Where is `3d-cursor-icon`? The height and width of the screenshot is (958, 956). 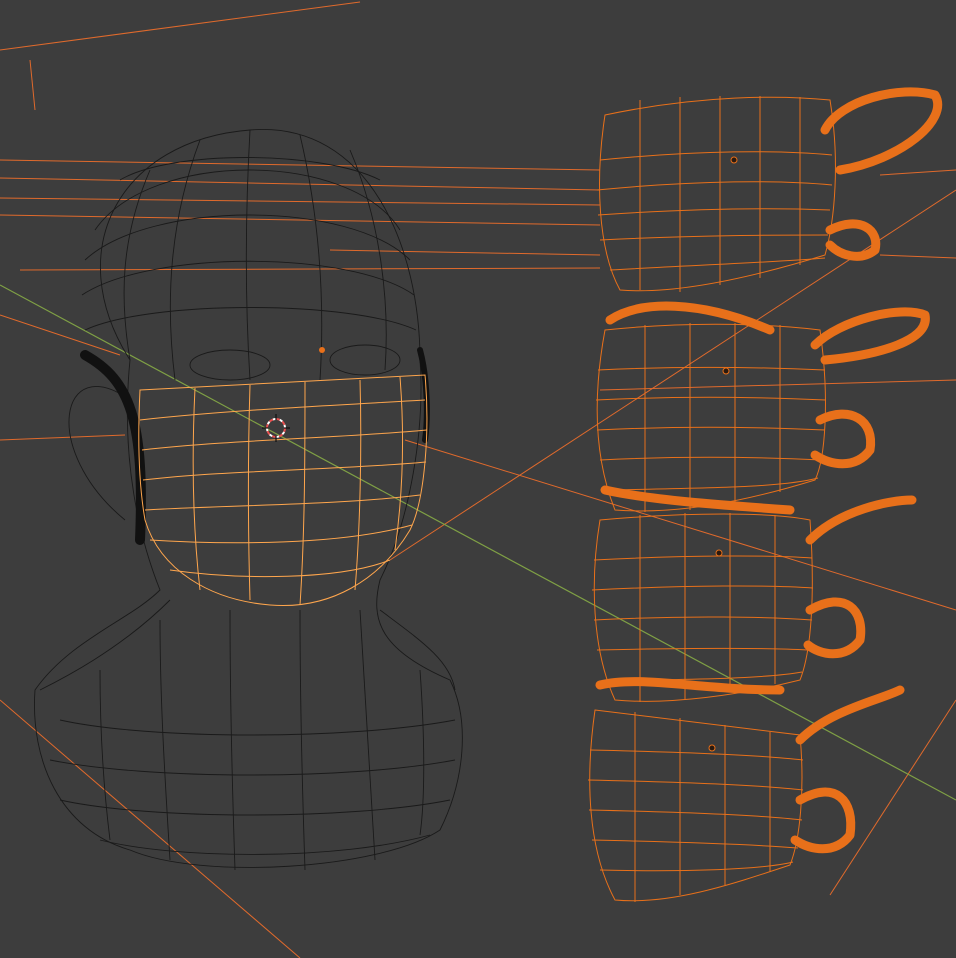
3d-cursor-icon is located at coordinates (276, 428).